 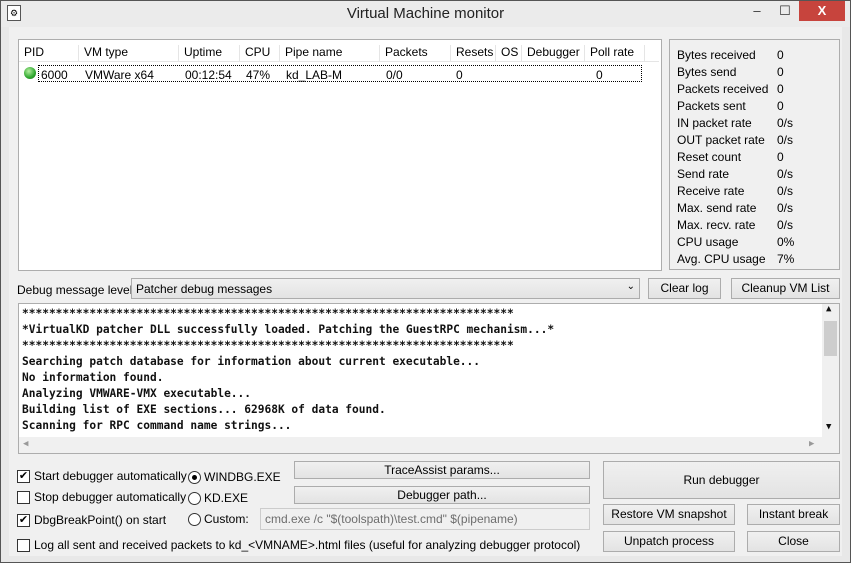 What do you see at coordinates (415, 53) in the screenshot?
I see `col-packets: Packets` at bounding box center [415, 53].